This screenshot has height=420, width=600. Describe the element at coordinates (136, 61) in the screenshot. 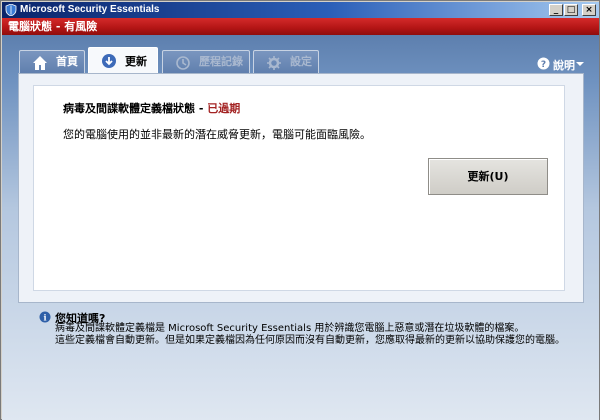

I see `tab-update-label: 更新` at that location.